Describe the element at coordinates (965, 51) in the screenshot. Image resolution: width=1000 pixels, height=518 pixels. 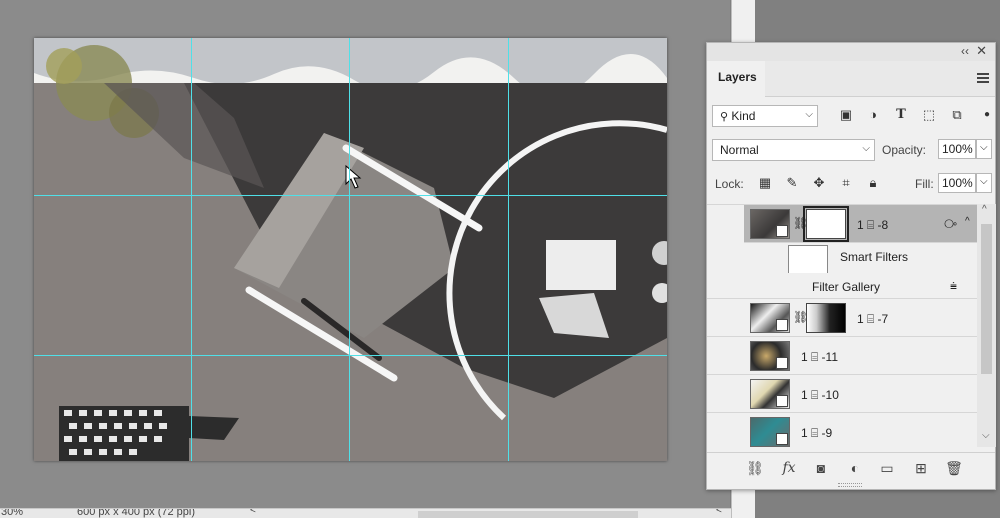
I see `double-chevron-left-icon: ‹‹` at that location.